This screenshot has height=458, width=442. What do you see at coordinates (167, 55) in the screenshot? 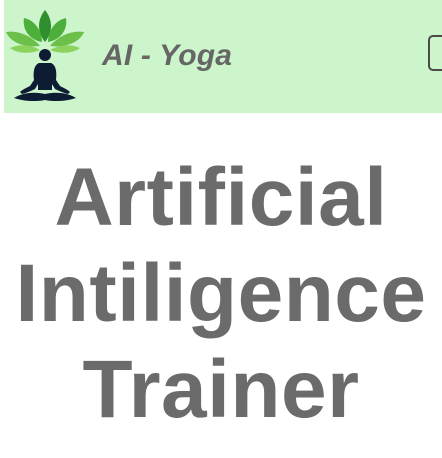
I see `brand-name: AI - Yoga` at bounding box center [167, 55].